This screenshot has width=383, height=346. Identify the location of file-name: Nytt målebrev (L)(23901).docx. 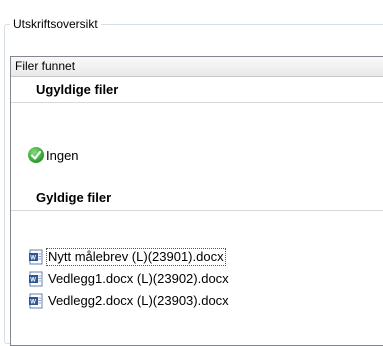
(136, 256).